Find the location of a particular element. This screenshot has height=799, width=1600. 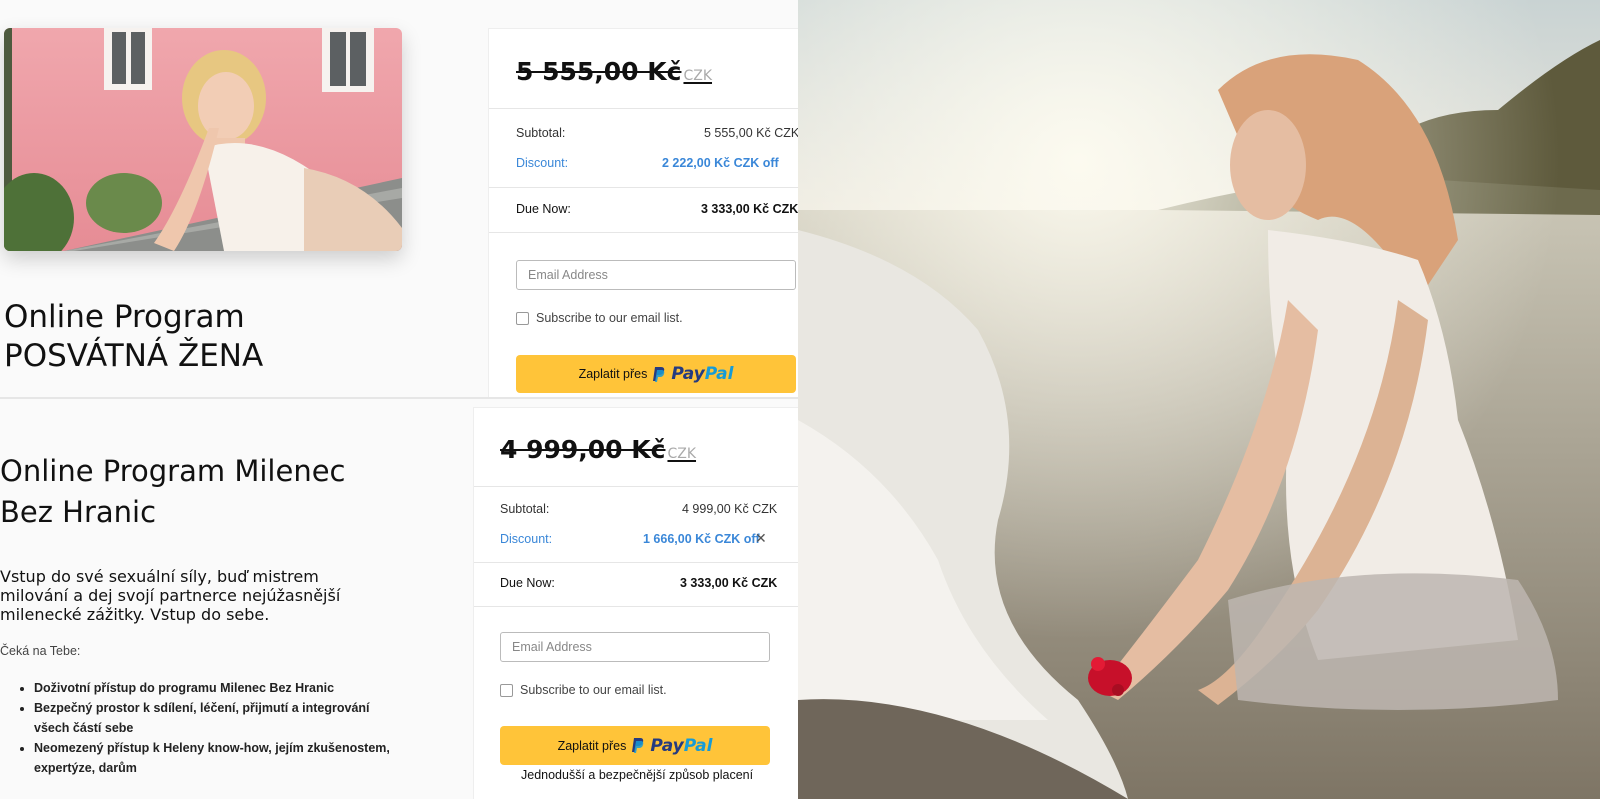

bottom-email-input: Email Address is located at coordinates (635, 647).